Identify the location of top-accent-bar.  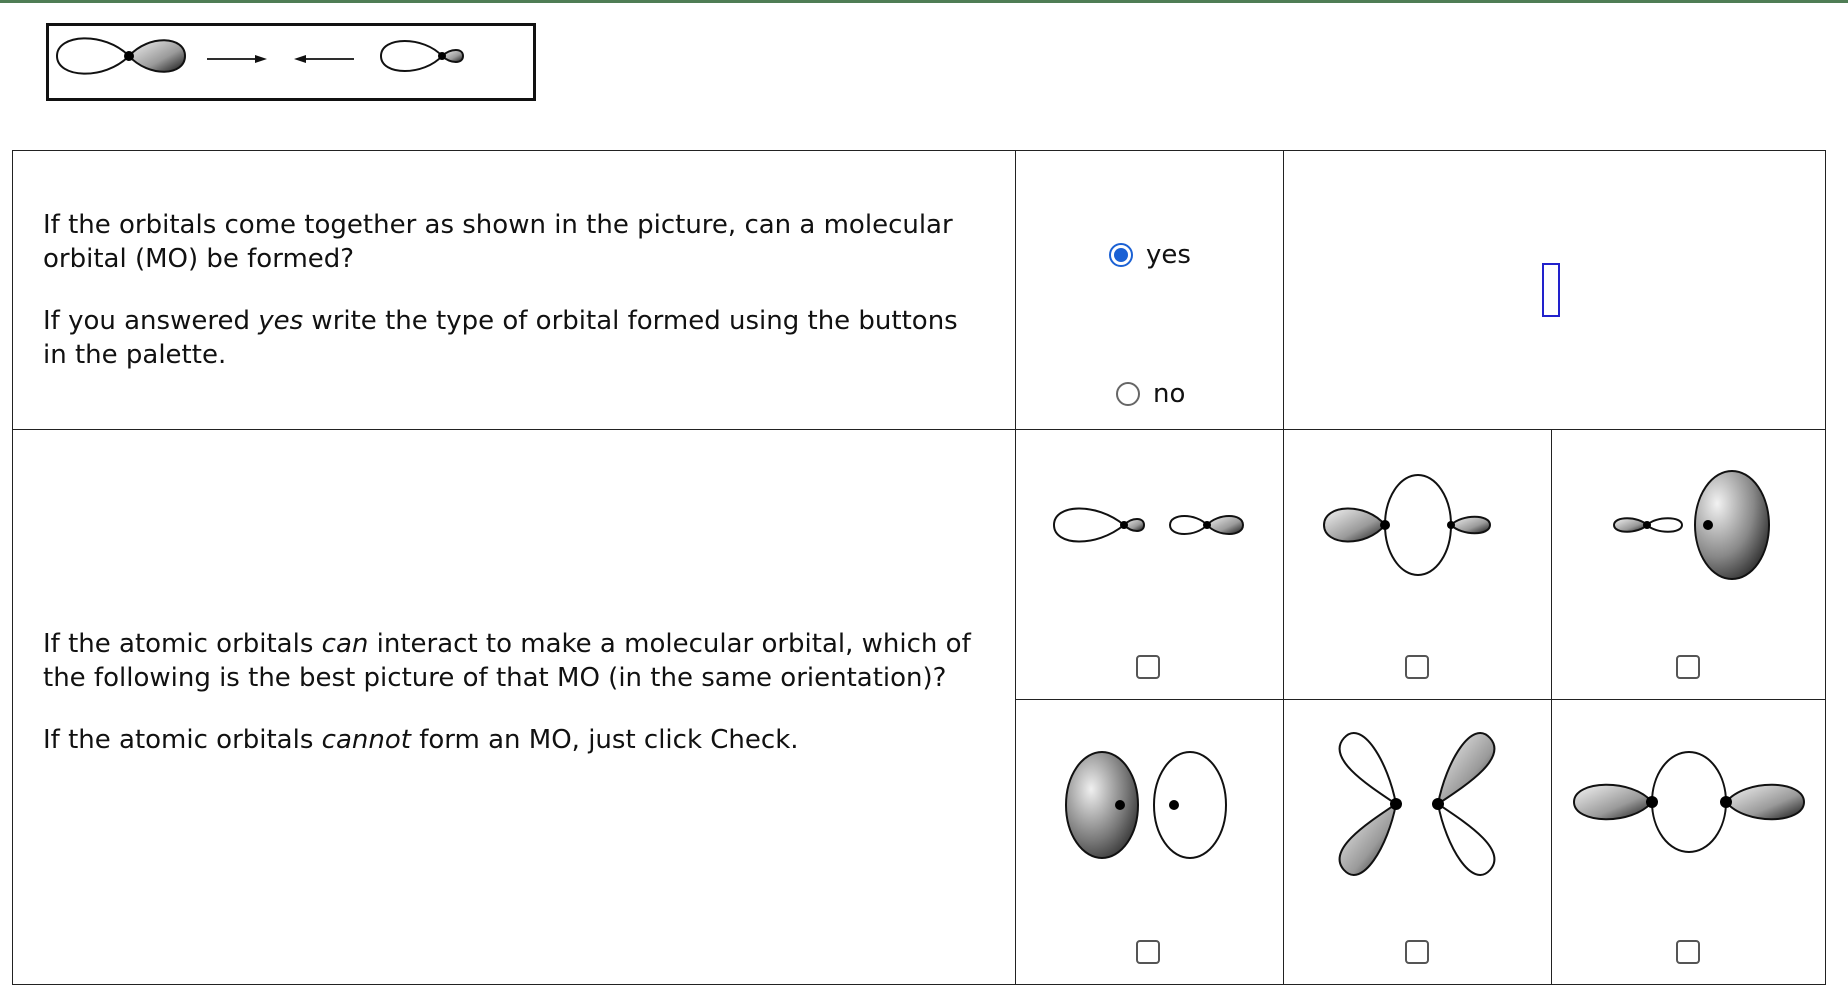
(924, 1).